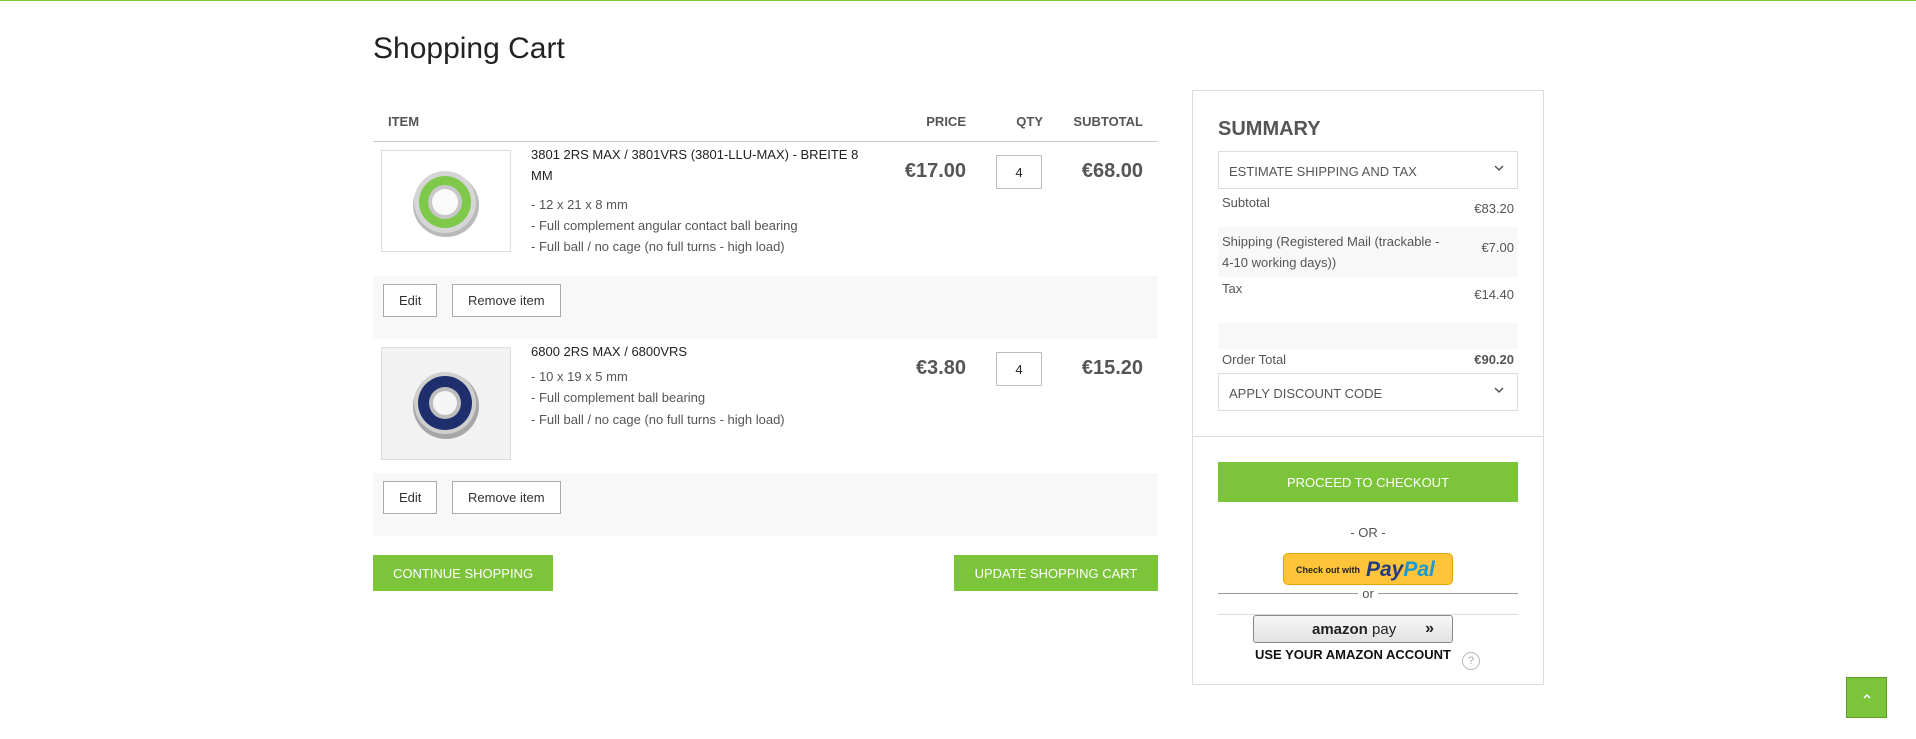 This screenshot has width=1916, height=739. What do you see at coordinates (940, 368) in the screenshot?
I see `item-price: €3.80` at bounding box center [940, 368].